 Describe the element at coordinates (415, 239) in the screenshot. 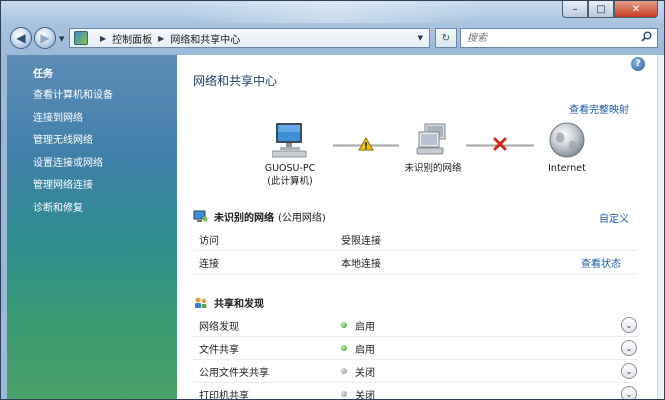

I see `network-row-access: 访问 受限连接` at that location.